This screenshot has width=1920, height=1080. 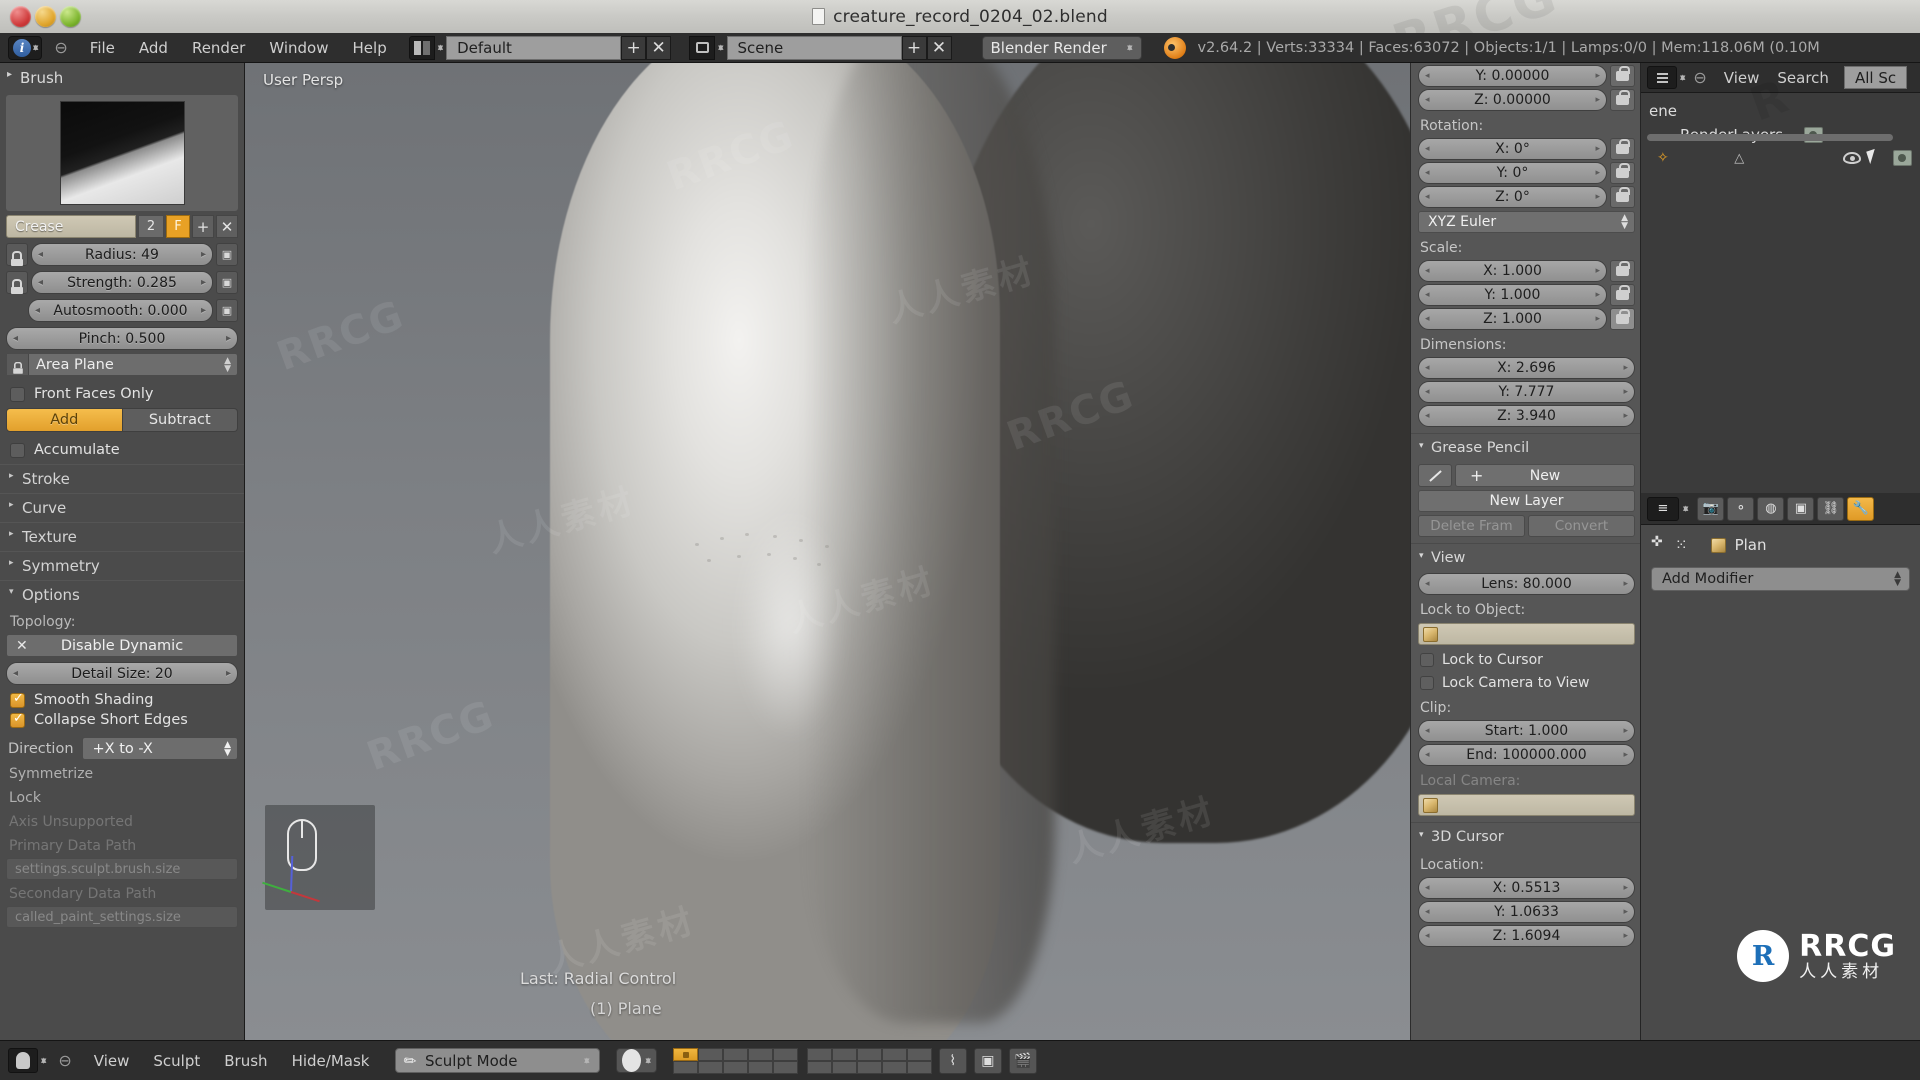 I want to click on radius-unit-icon, so click(x=17, y=254).